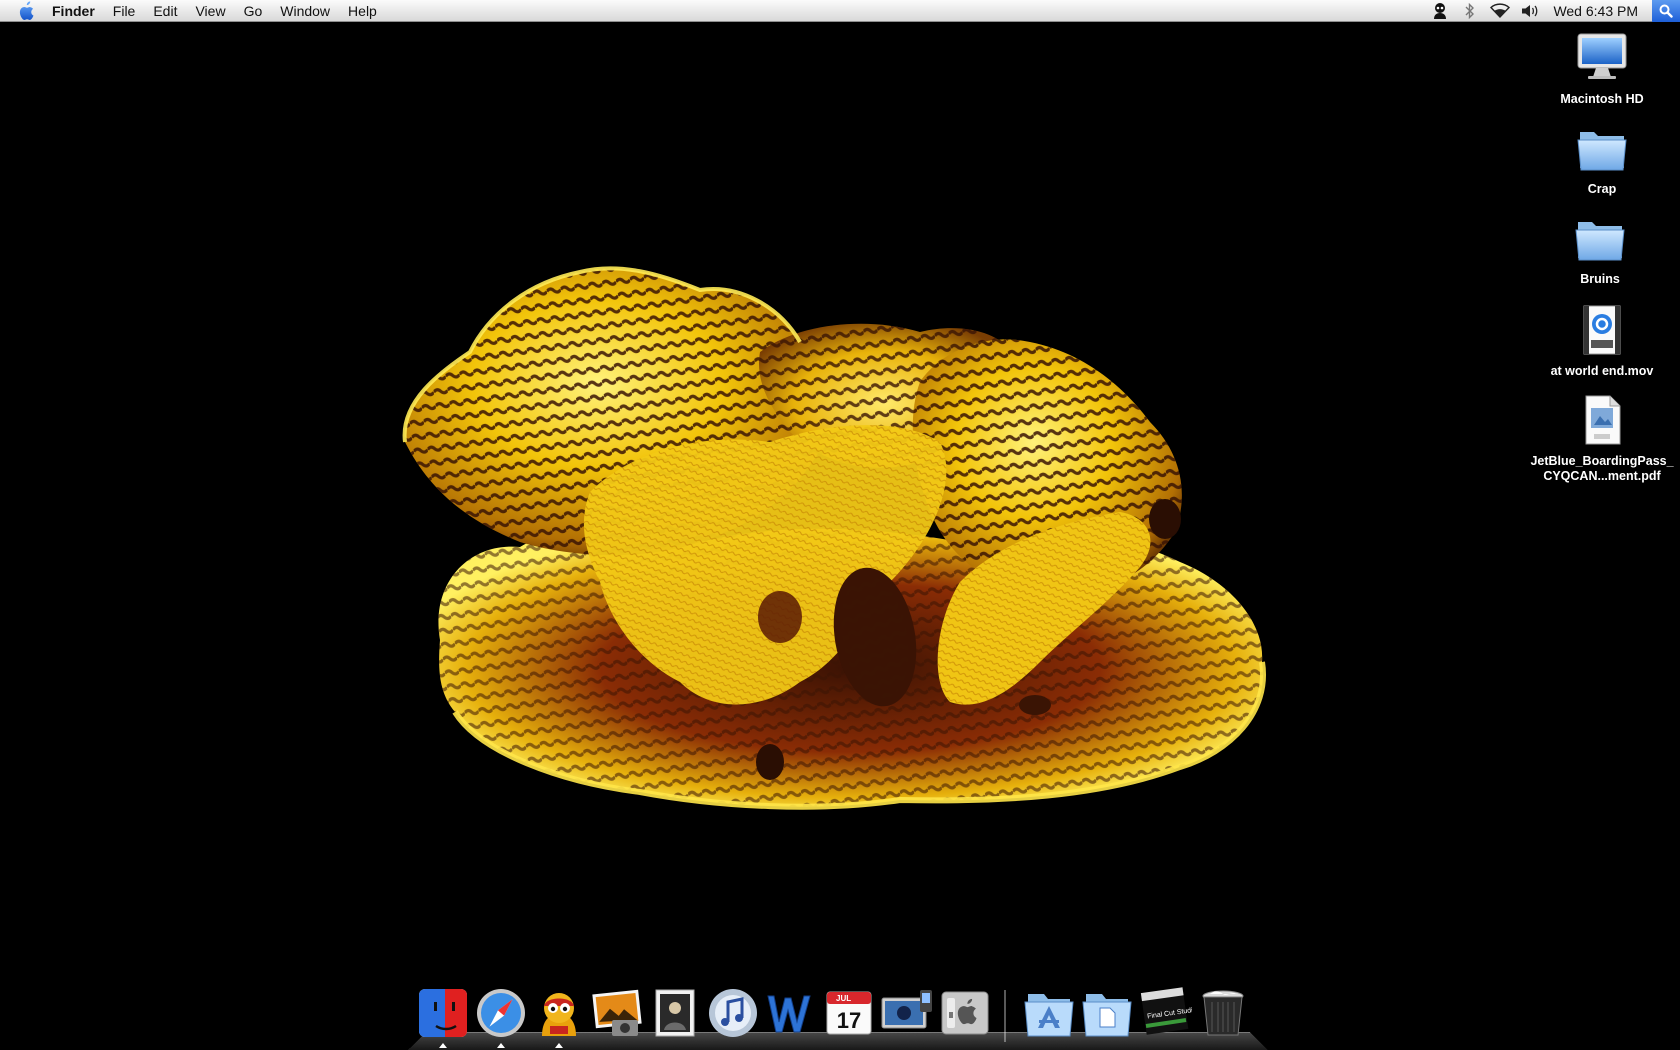 The height and width of the screenshot is (1050, 1680). Describe the element at coordinates (1602, 189) in the screenshot. I see `desktop-icon-label: Crap` at that location.